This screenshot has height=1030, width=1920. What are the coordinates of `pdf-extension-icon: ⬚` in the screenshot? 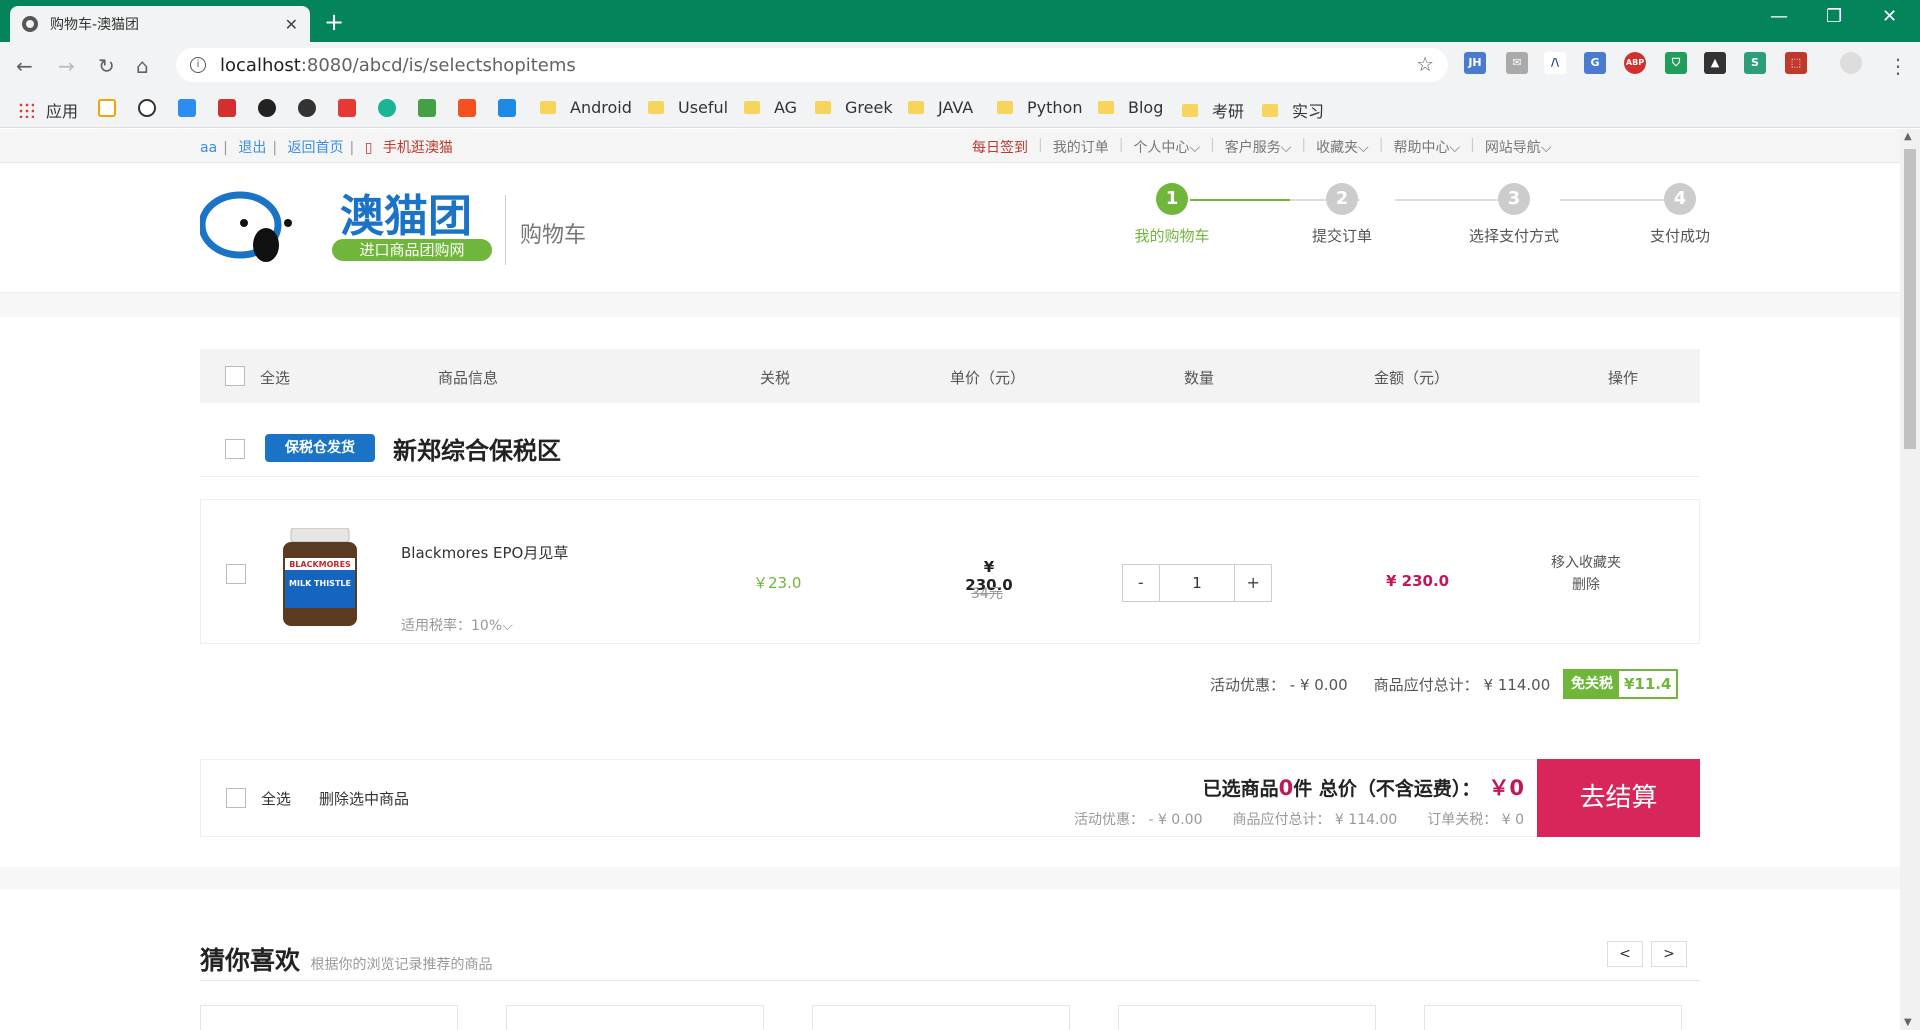 It's located at (1796, 63).